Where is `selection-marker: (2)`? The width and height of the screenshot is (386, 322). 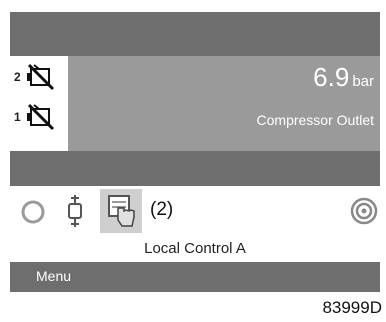
selection-marker: (2) is located at coordinates (162, 209).